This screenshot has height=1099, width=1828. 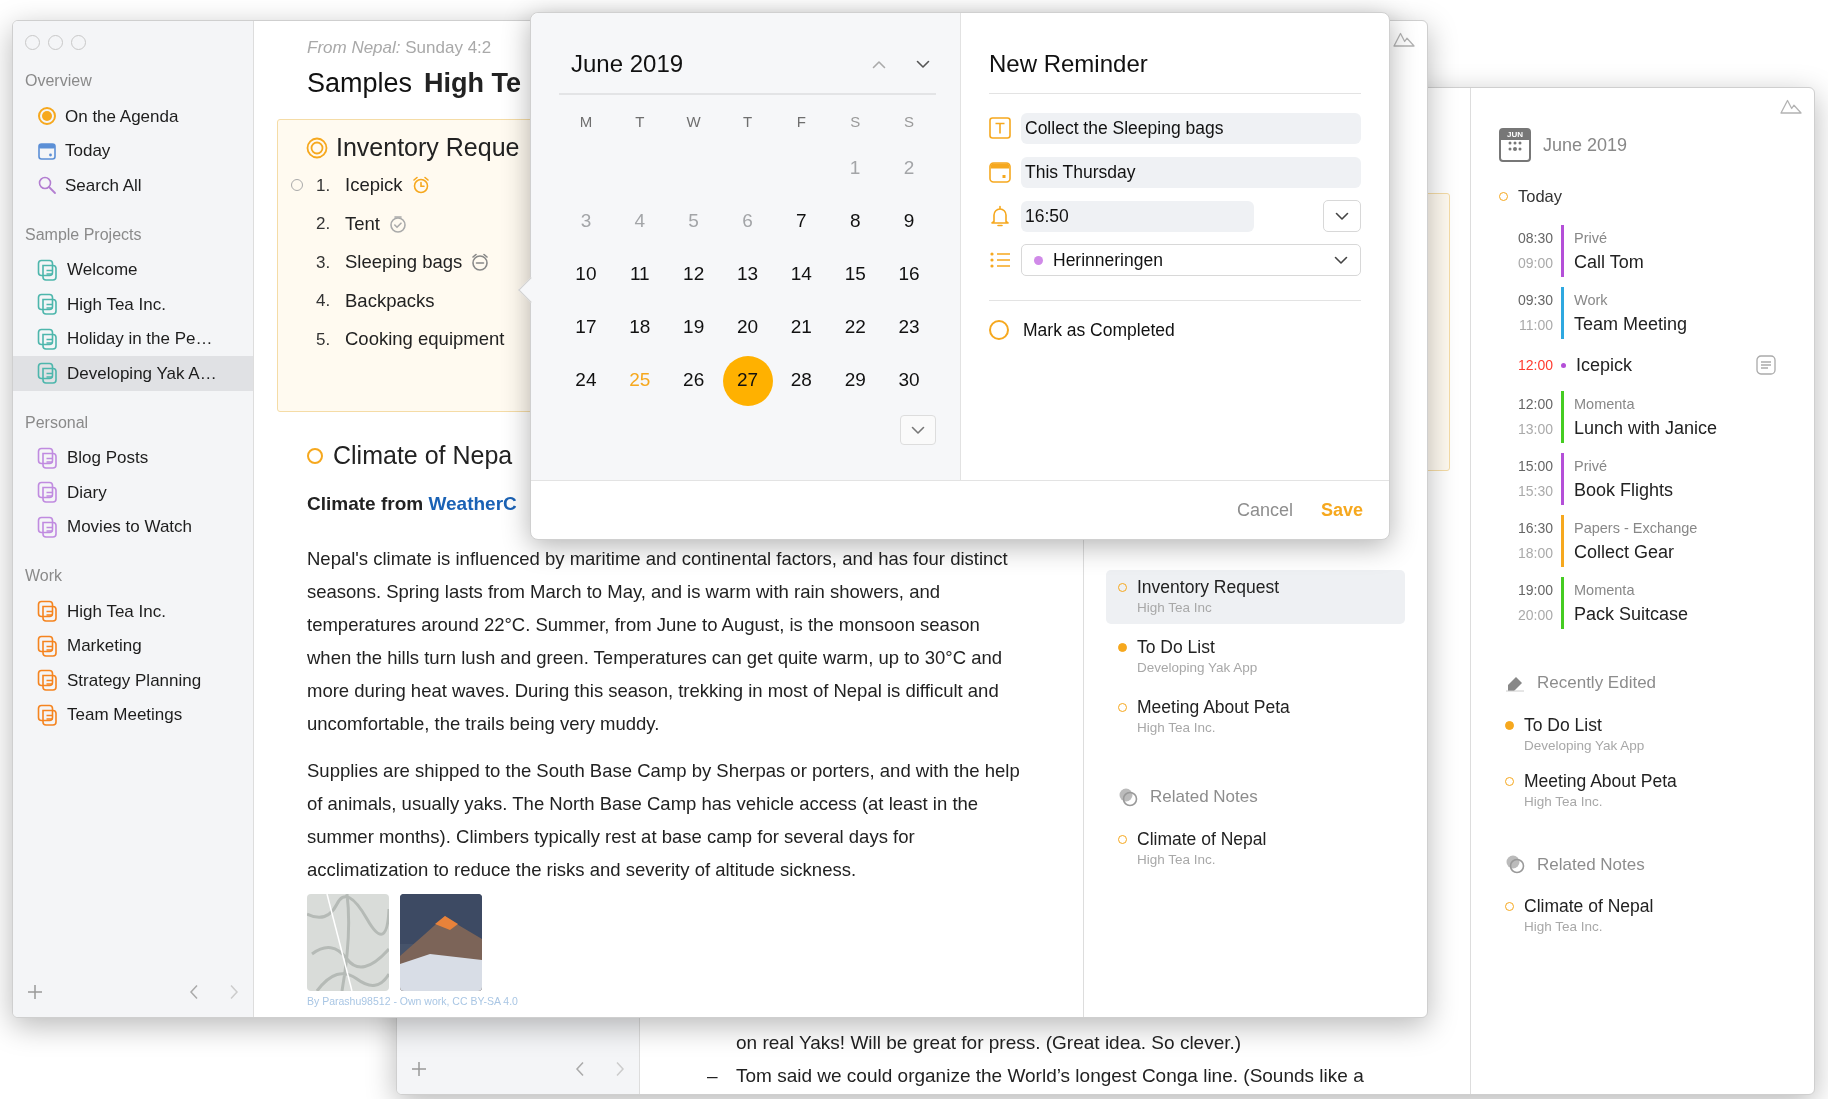 What do you see at coordinates (1204, 797) in the screenshot?
I see `section-title: Related Notes` at bounding box center [1204, 797].